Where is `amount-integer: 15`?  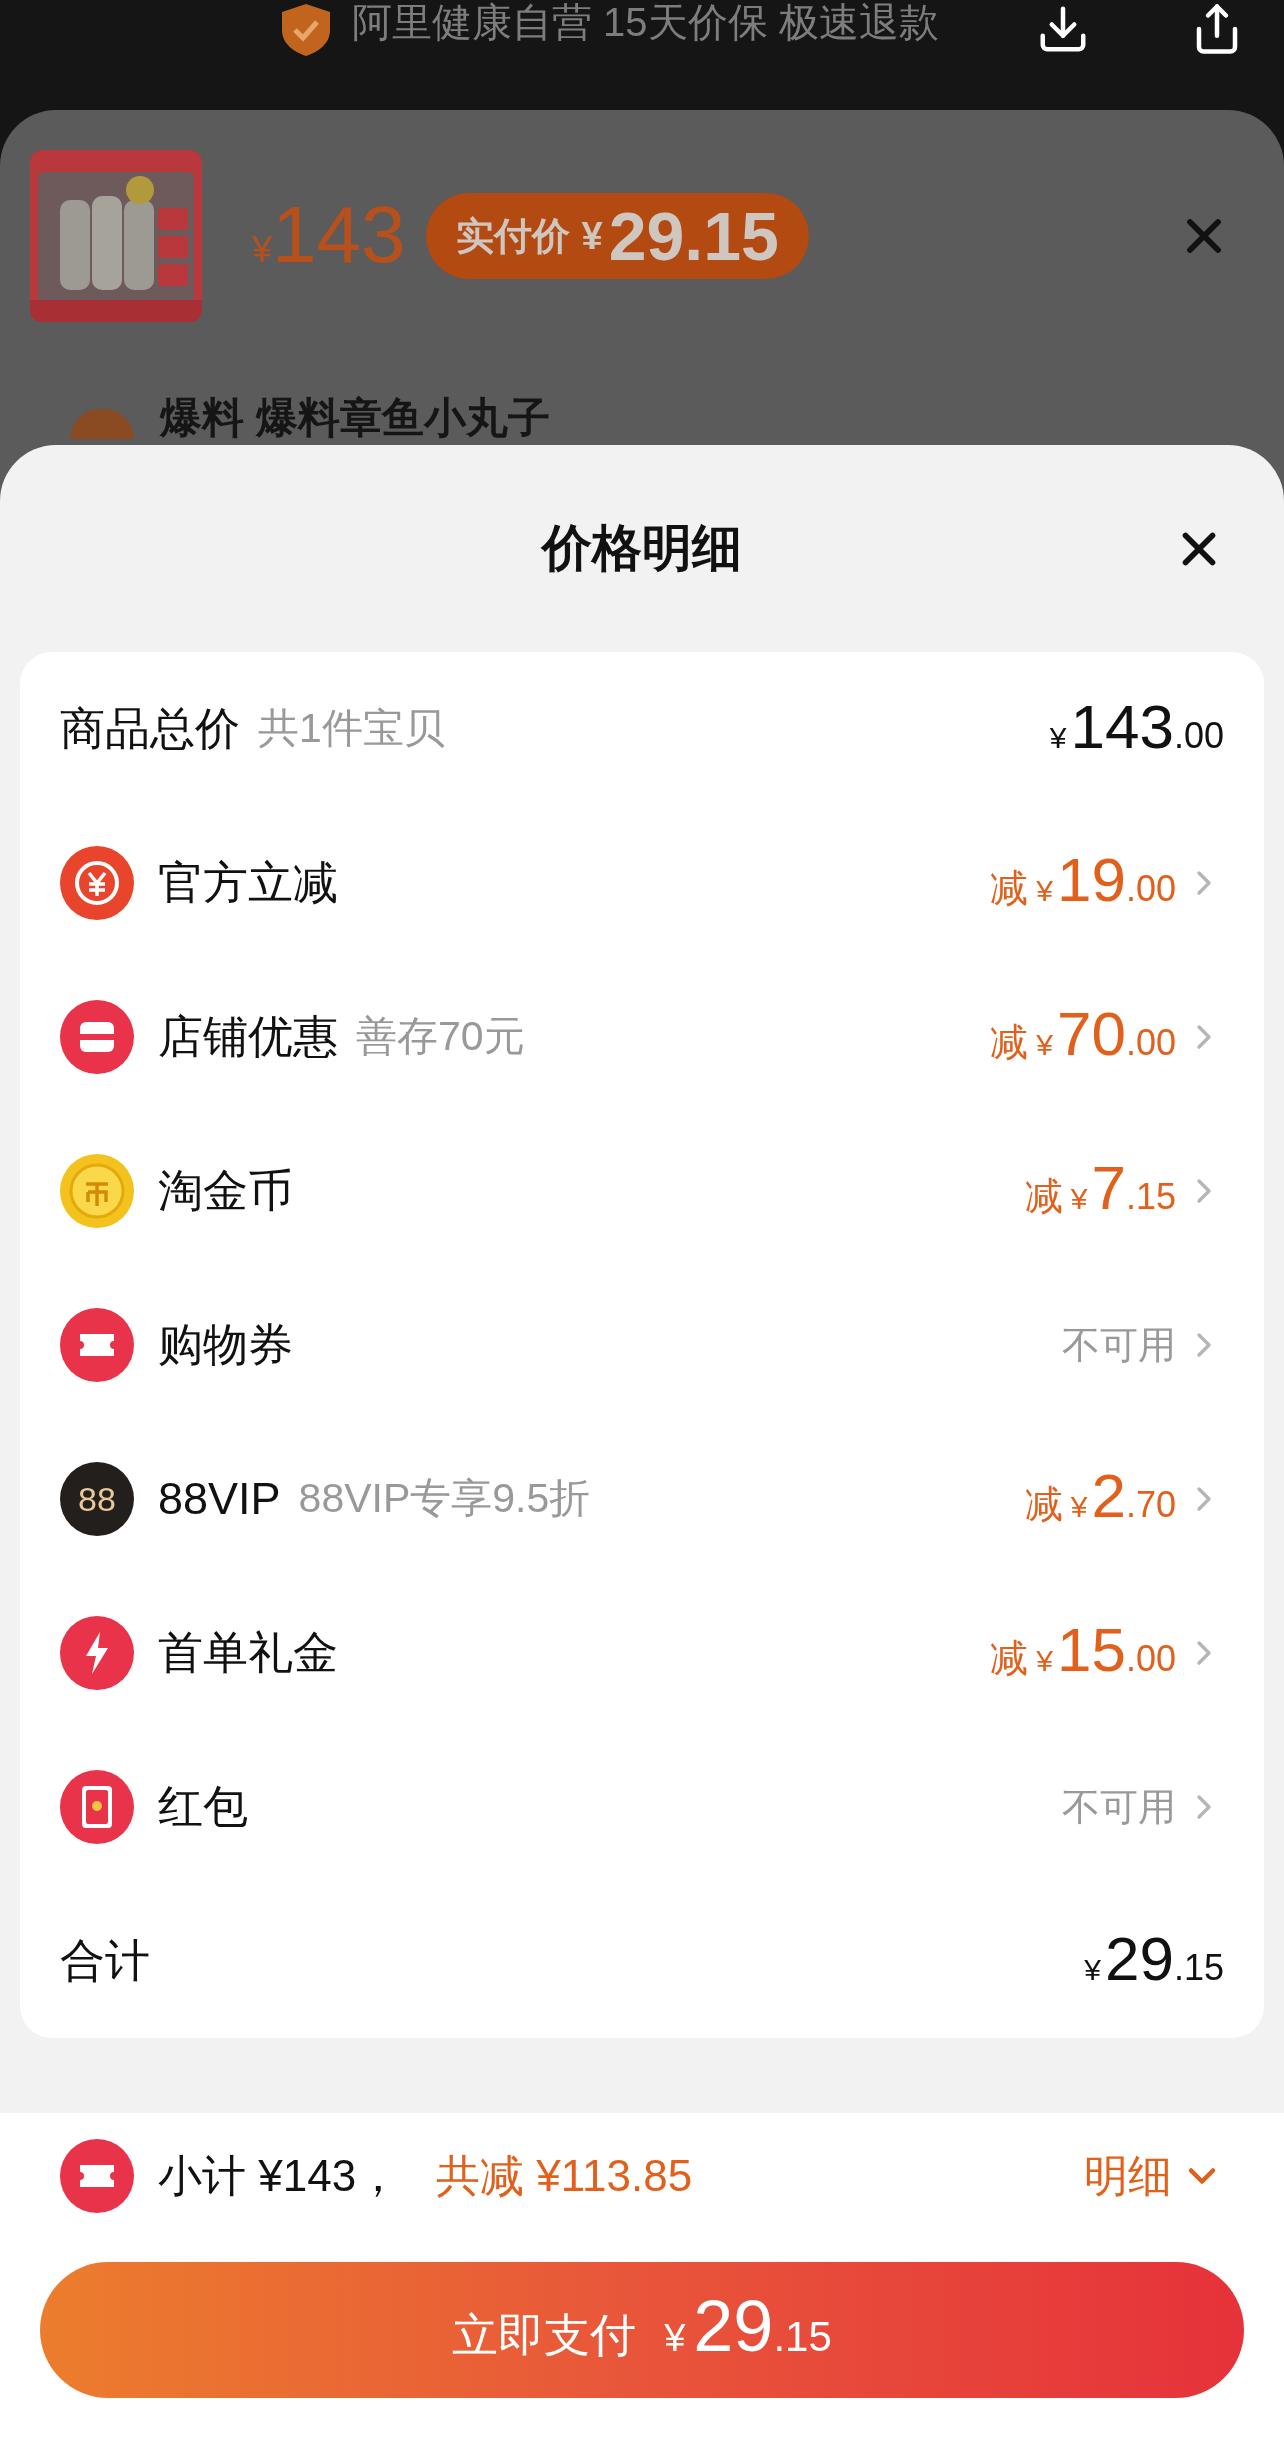
amount-integer: 15 is located at coordinates (1091, 1650).